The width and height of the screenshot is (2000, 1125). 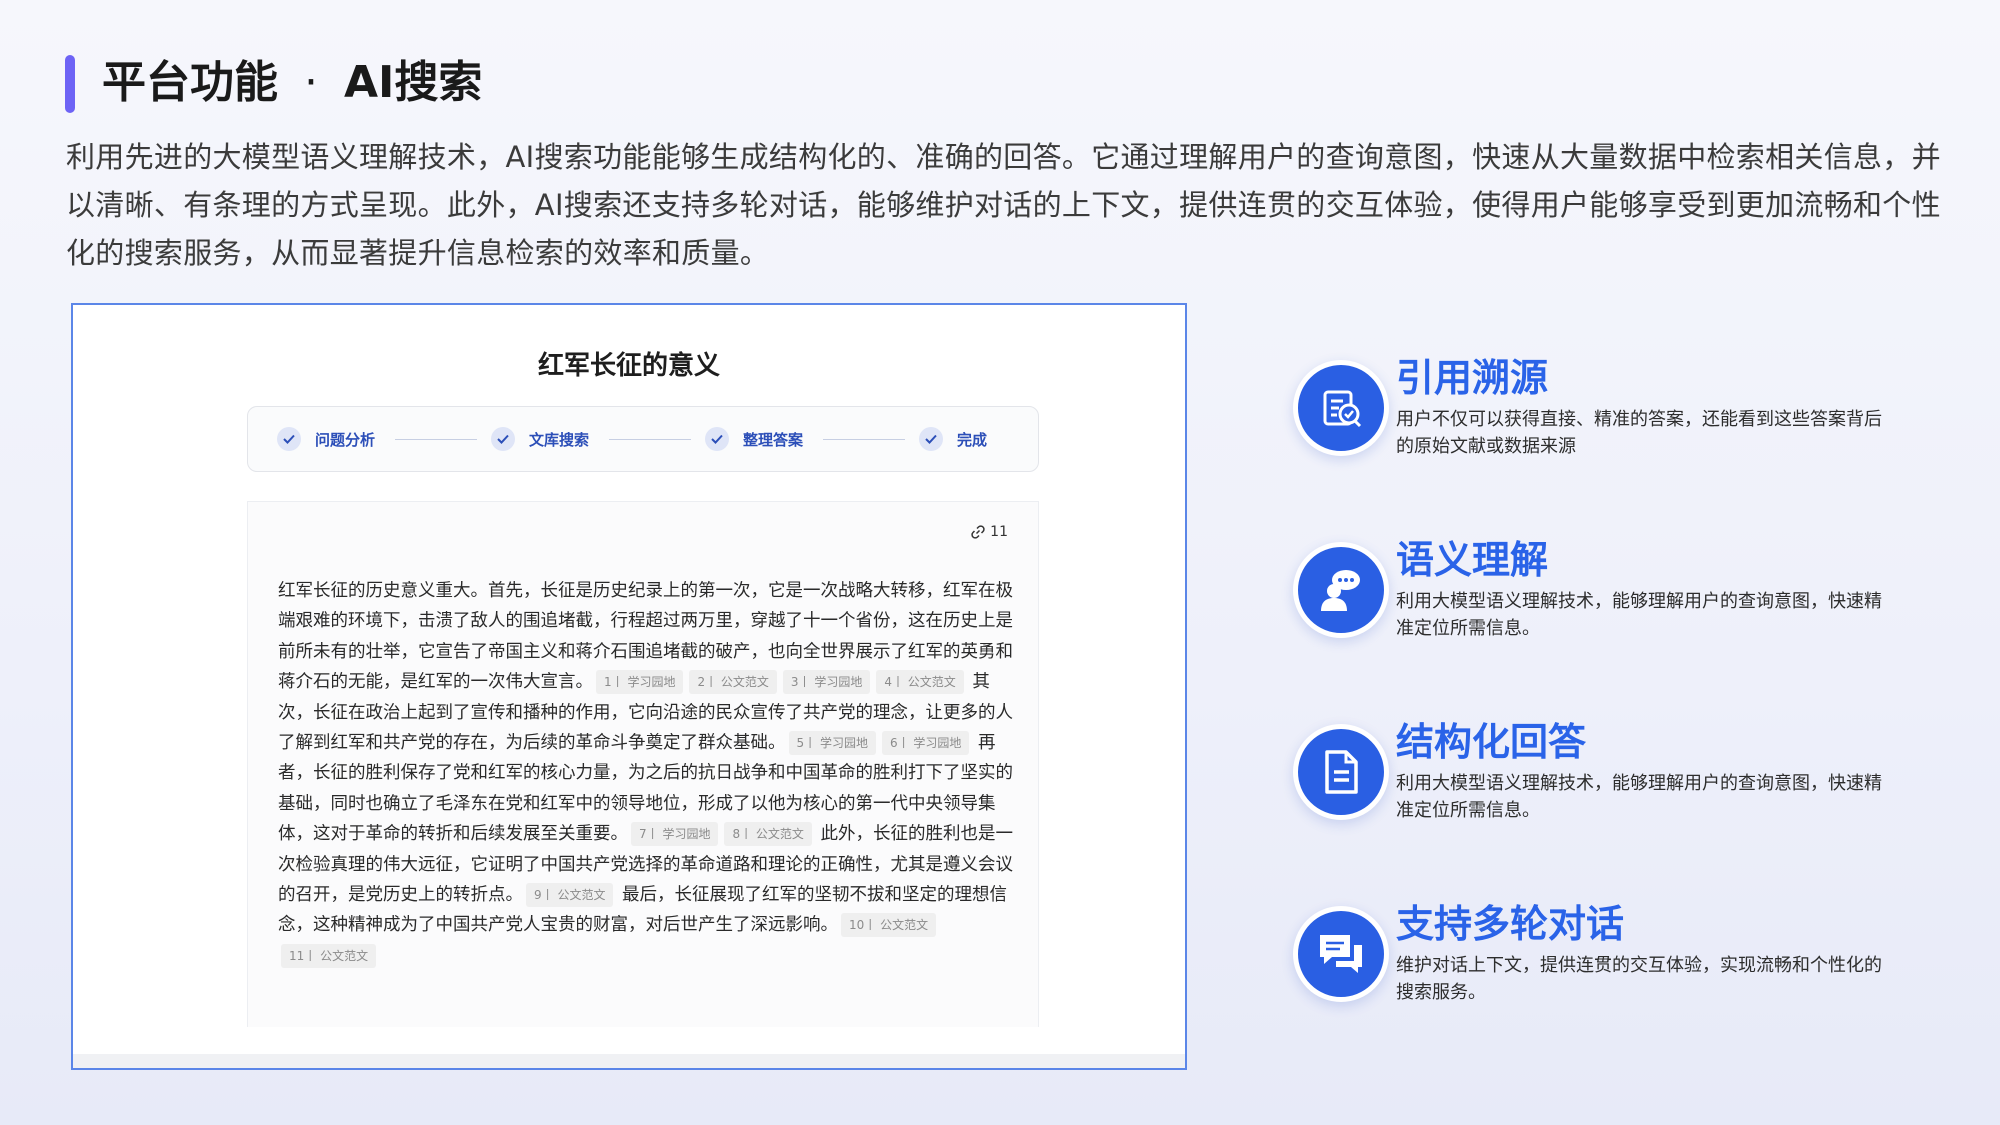 What do you see at coordinates (292, 83) in the screenshot?
I see `page-title: 平台功能 · AI搜索` at bounding box center [292, 83].